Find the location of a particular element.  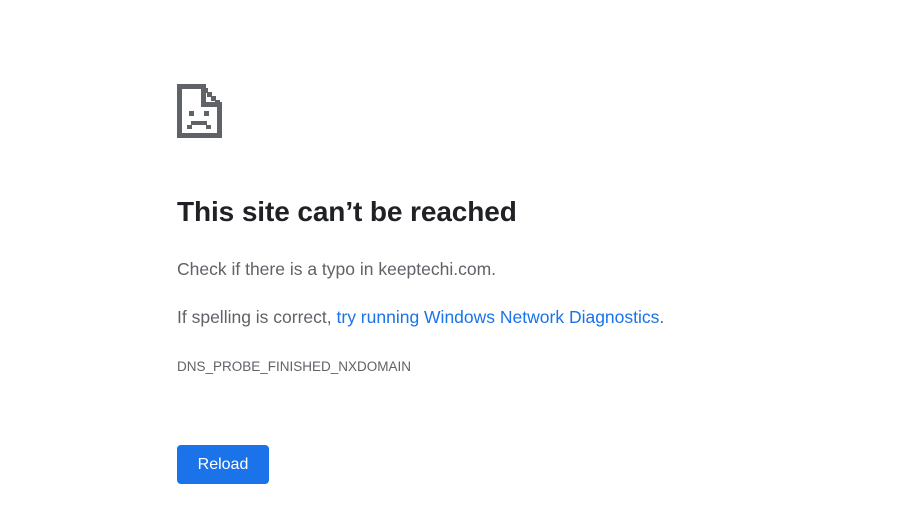

reload-button: Reload is located at coordinates (223, 464).